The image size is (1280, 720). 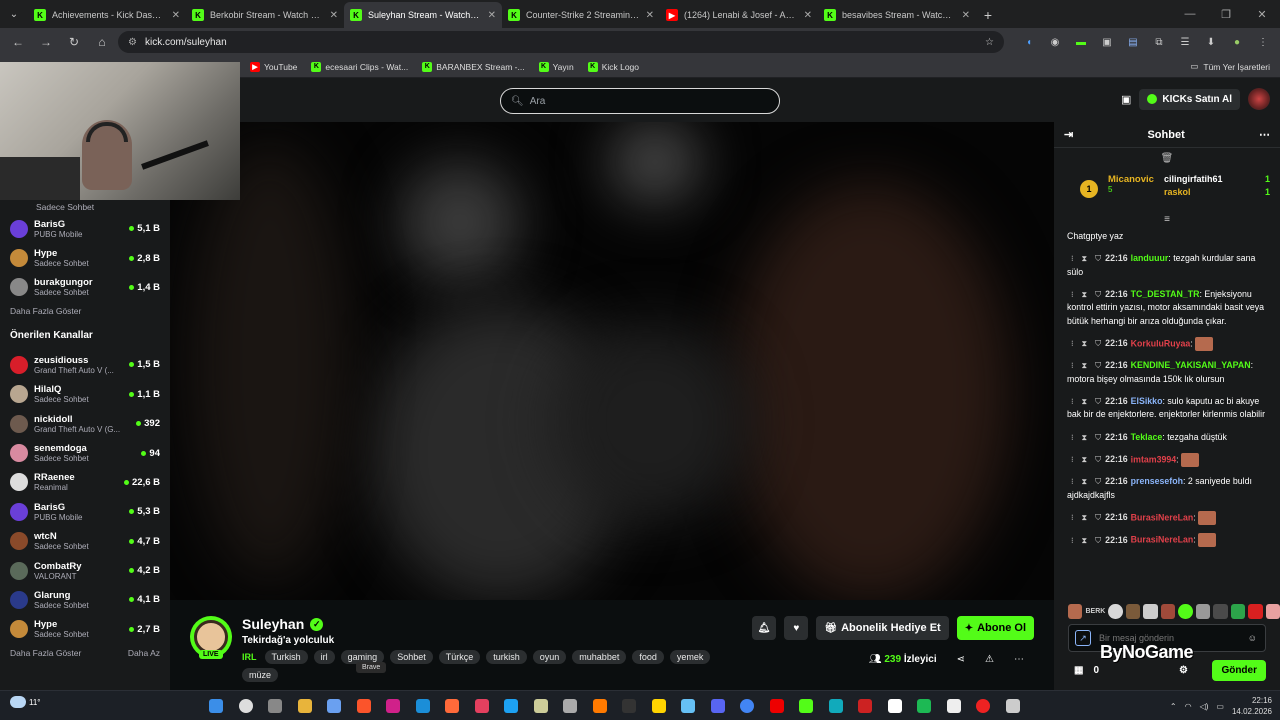 What do you see at coordinates (600, 706) in the screenshot?
I see `tweetdeck-icon` at bounding box center [600, 706].